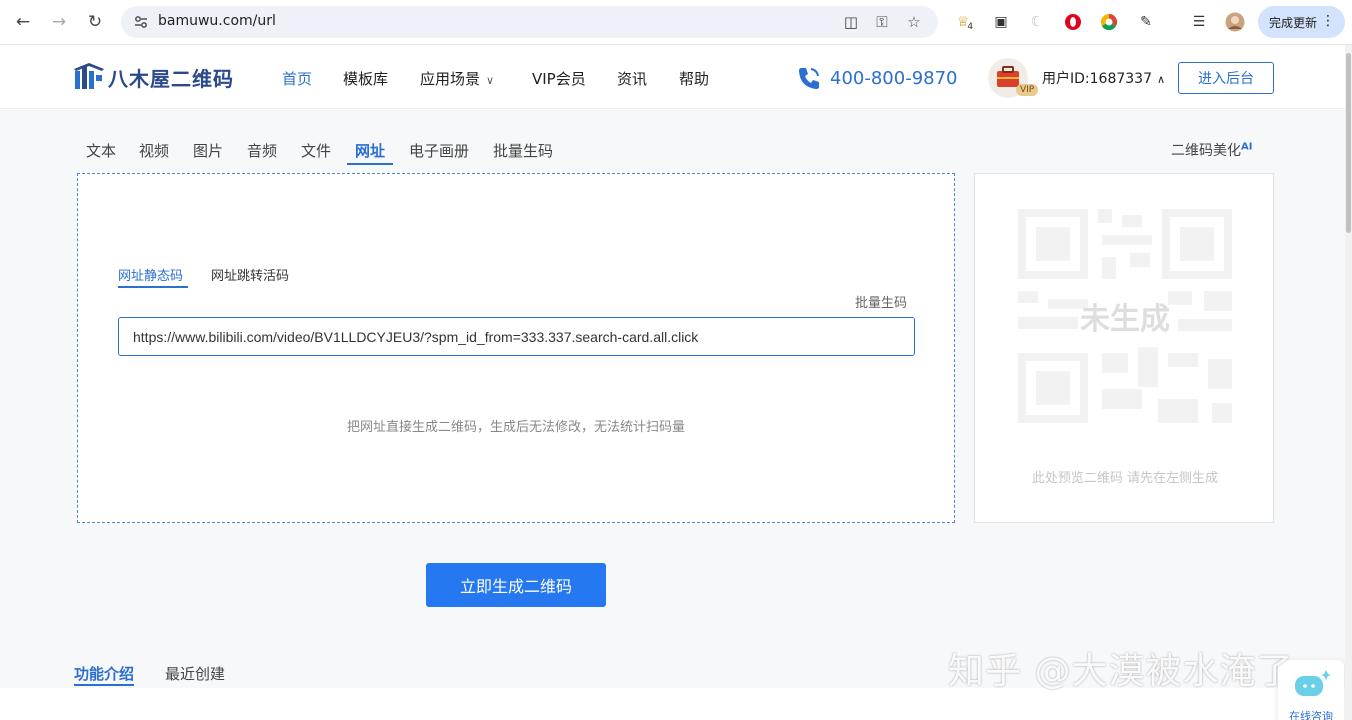  I want to click on site-settings-icon, so click(141, 22).